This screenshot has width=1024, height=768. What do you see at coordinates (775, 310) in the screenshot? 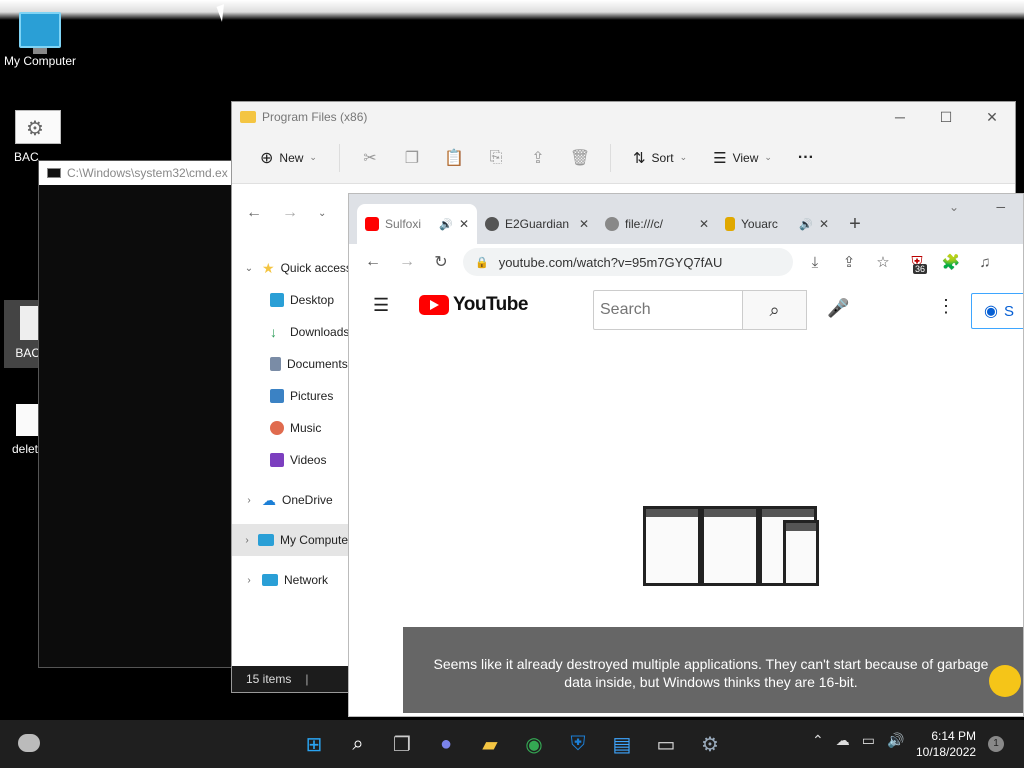
I see `search-button: ⌕` at bounding box center [775, 310].